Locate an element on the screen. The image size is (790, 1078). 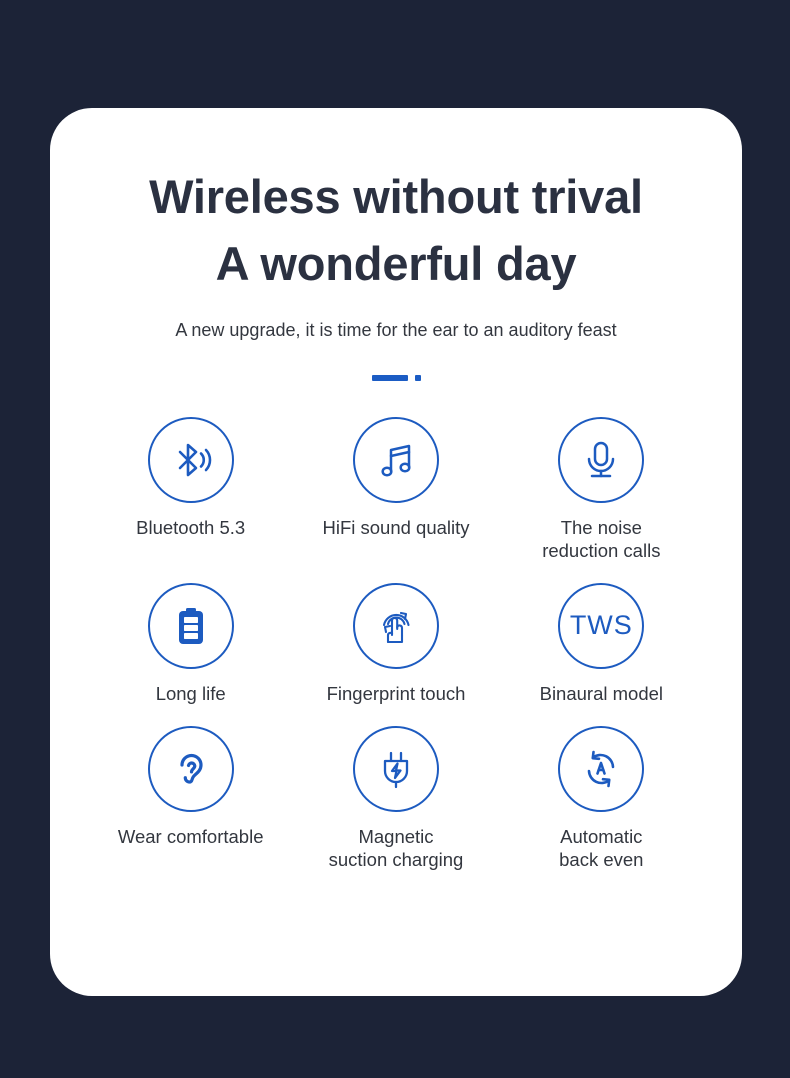
tws-label: TWS is located at coordinates (601, 625).